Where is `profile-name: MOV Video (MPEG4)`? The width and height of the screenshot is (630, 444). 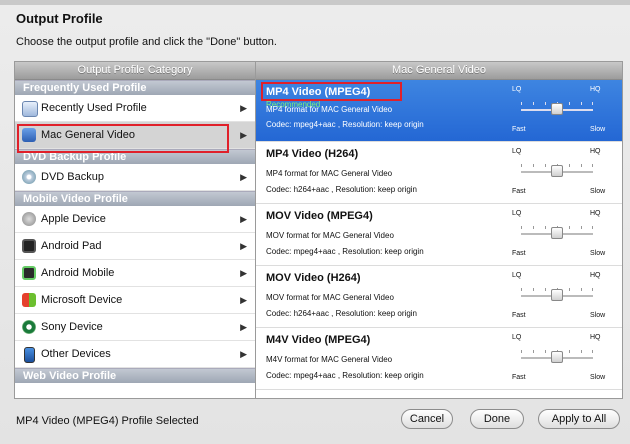
profile-name: MOV Video (MPEG4) is located at coordinates (319, 216).